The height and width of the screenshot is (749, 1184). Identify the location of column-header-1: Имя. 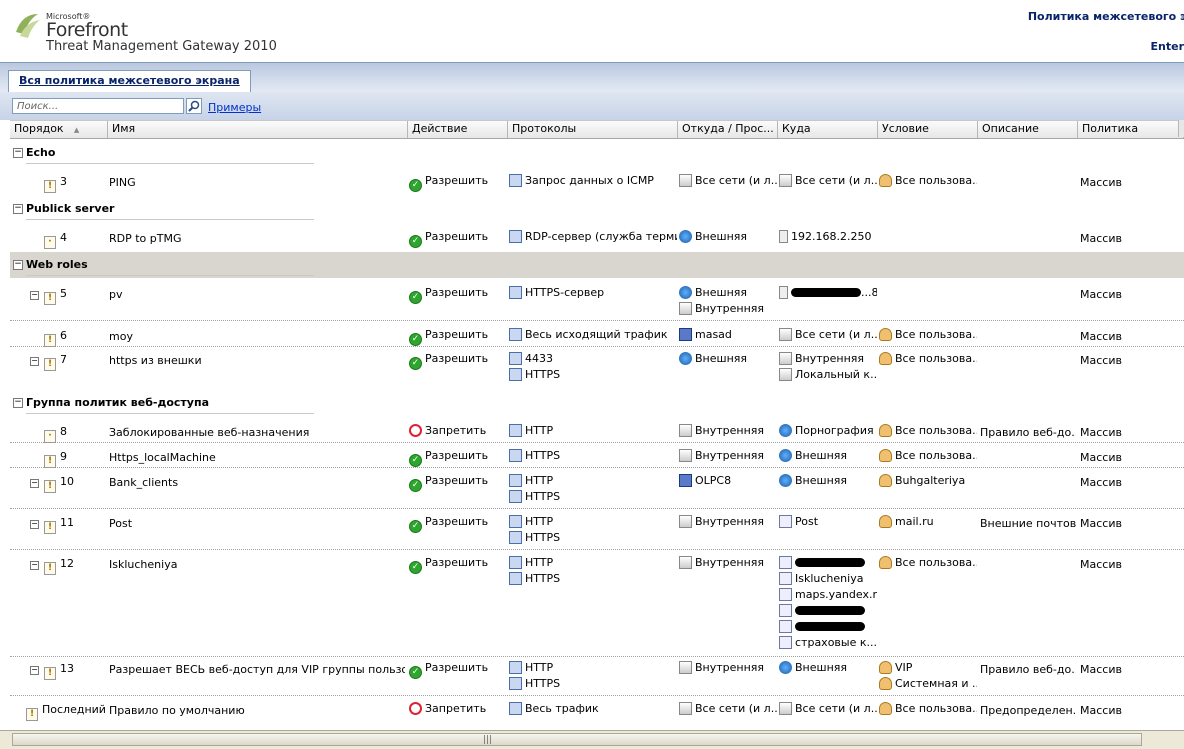
(258, 129).